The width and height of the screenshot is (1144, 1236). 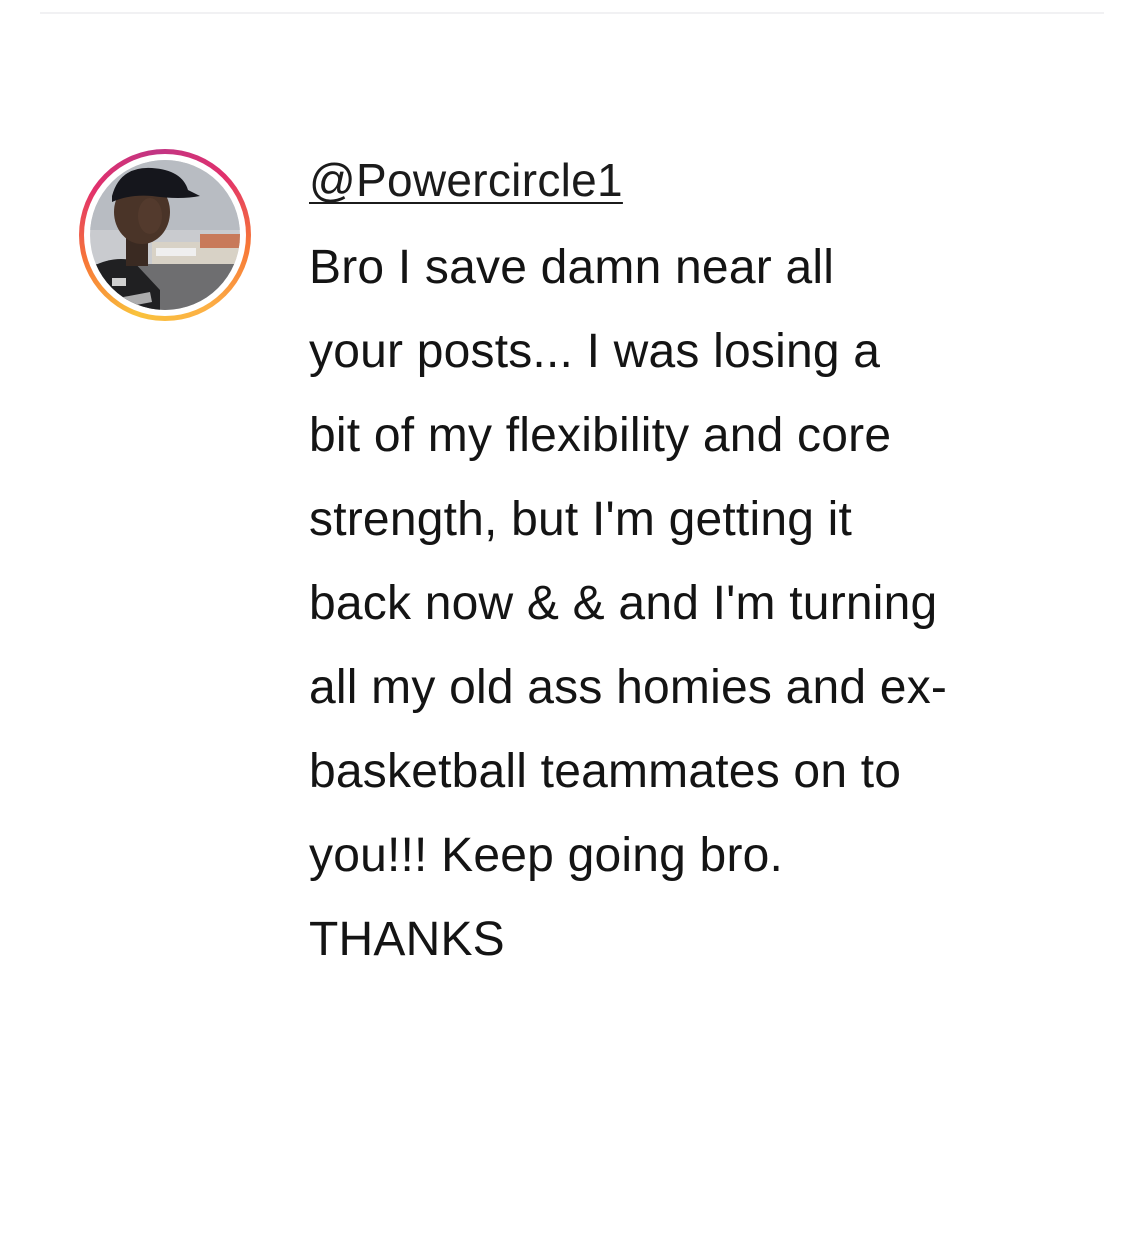 I want to click on comment-line: back now & & and I'm turning, so click(x=623, y=603).